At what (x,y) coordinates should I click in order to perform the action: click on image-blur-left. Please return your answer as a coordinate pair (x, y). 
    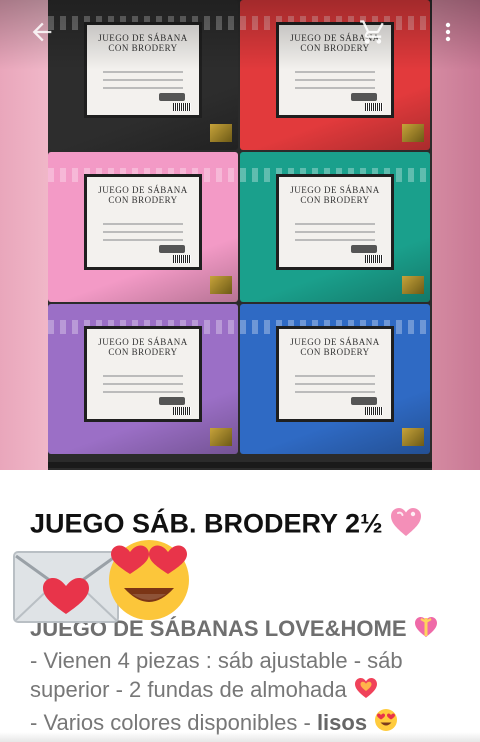
    Looking at the image, I should click on (24, 235).